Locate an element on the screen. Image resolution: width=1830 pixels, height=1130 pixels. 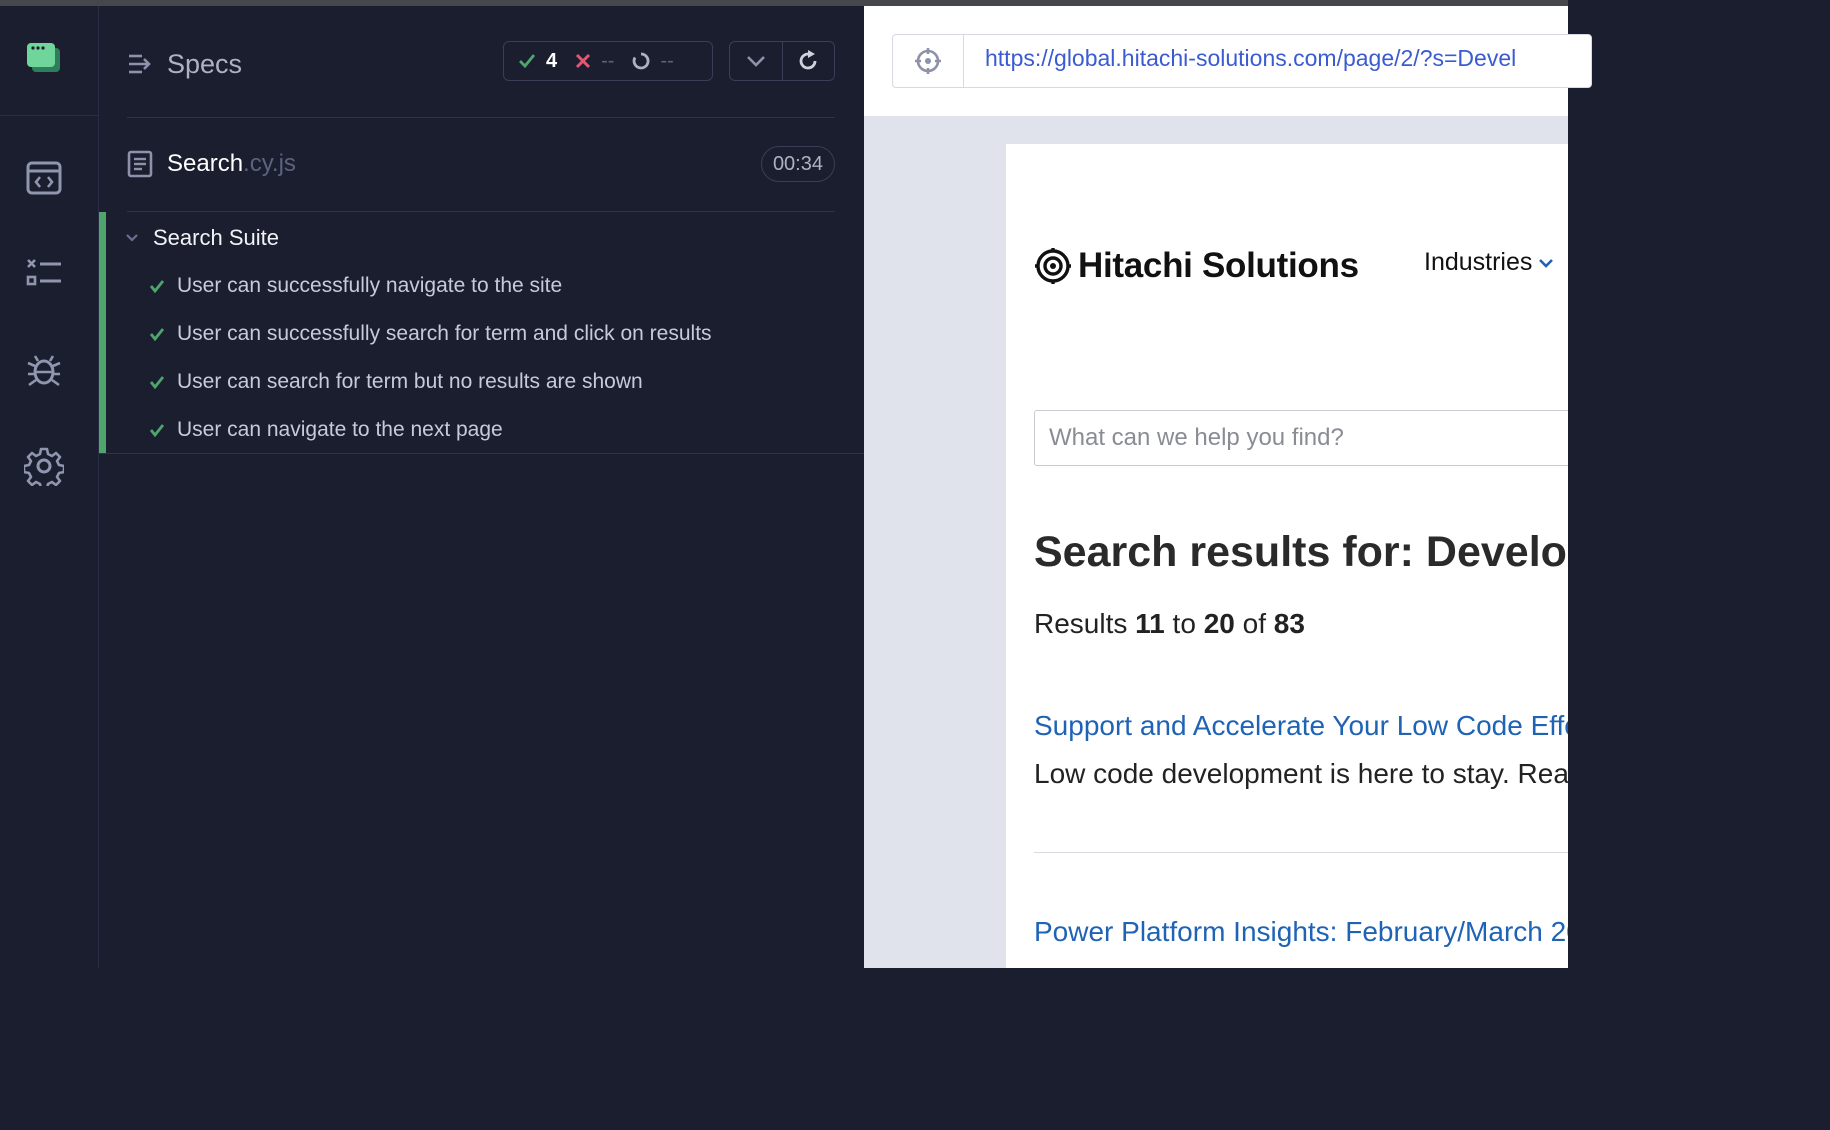
test-stats: 4 -- -- is located at coordinates (608, 61).